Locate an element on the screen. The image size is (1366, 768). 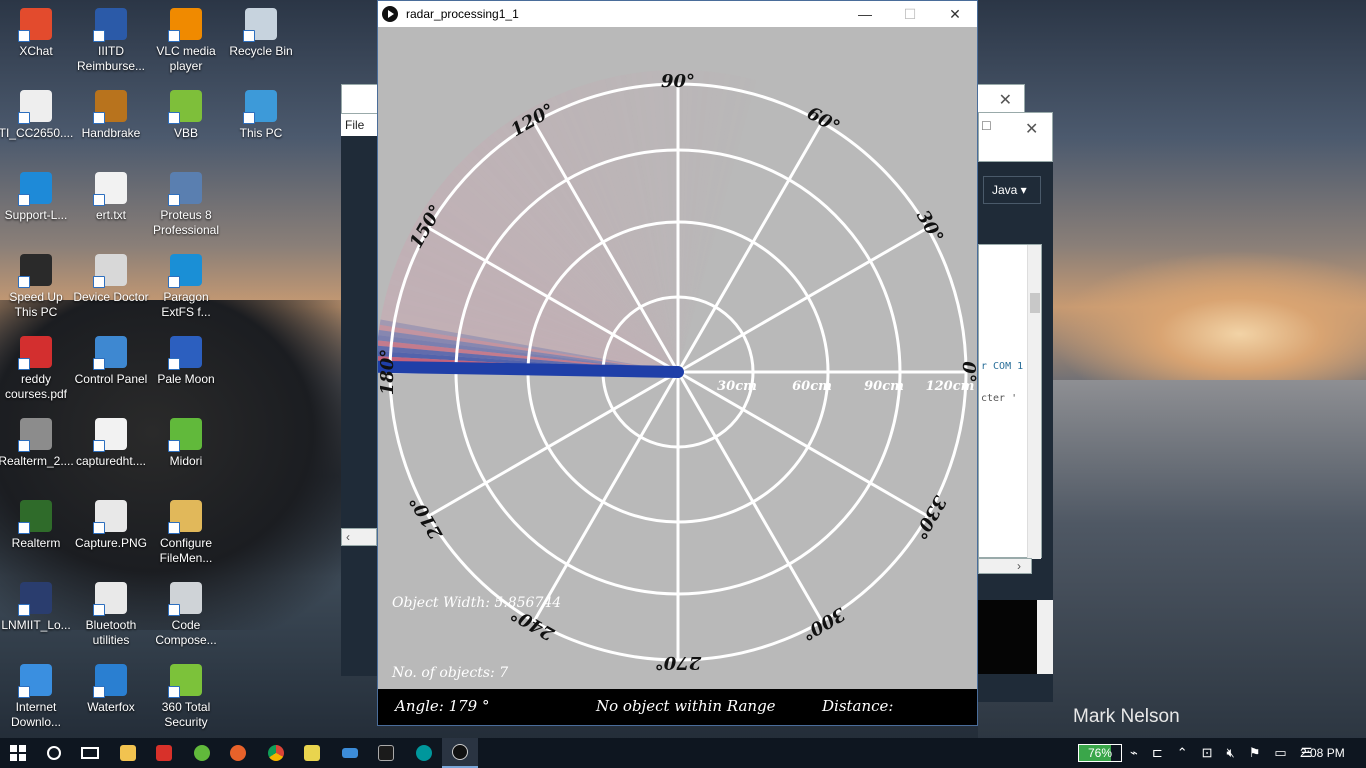
background-horizontal-scrollbar-right: › is located at coordinates (1005, 566).